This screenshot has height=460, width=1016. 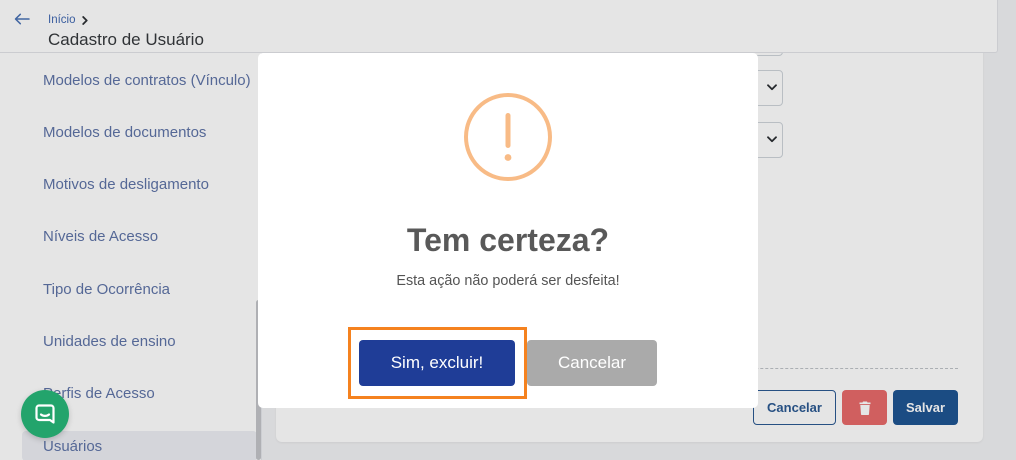 I want to click on warning-icon, so click(x=508, y=137).